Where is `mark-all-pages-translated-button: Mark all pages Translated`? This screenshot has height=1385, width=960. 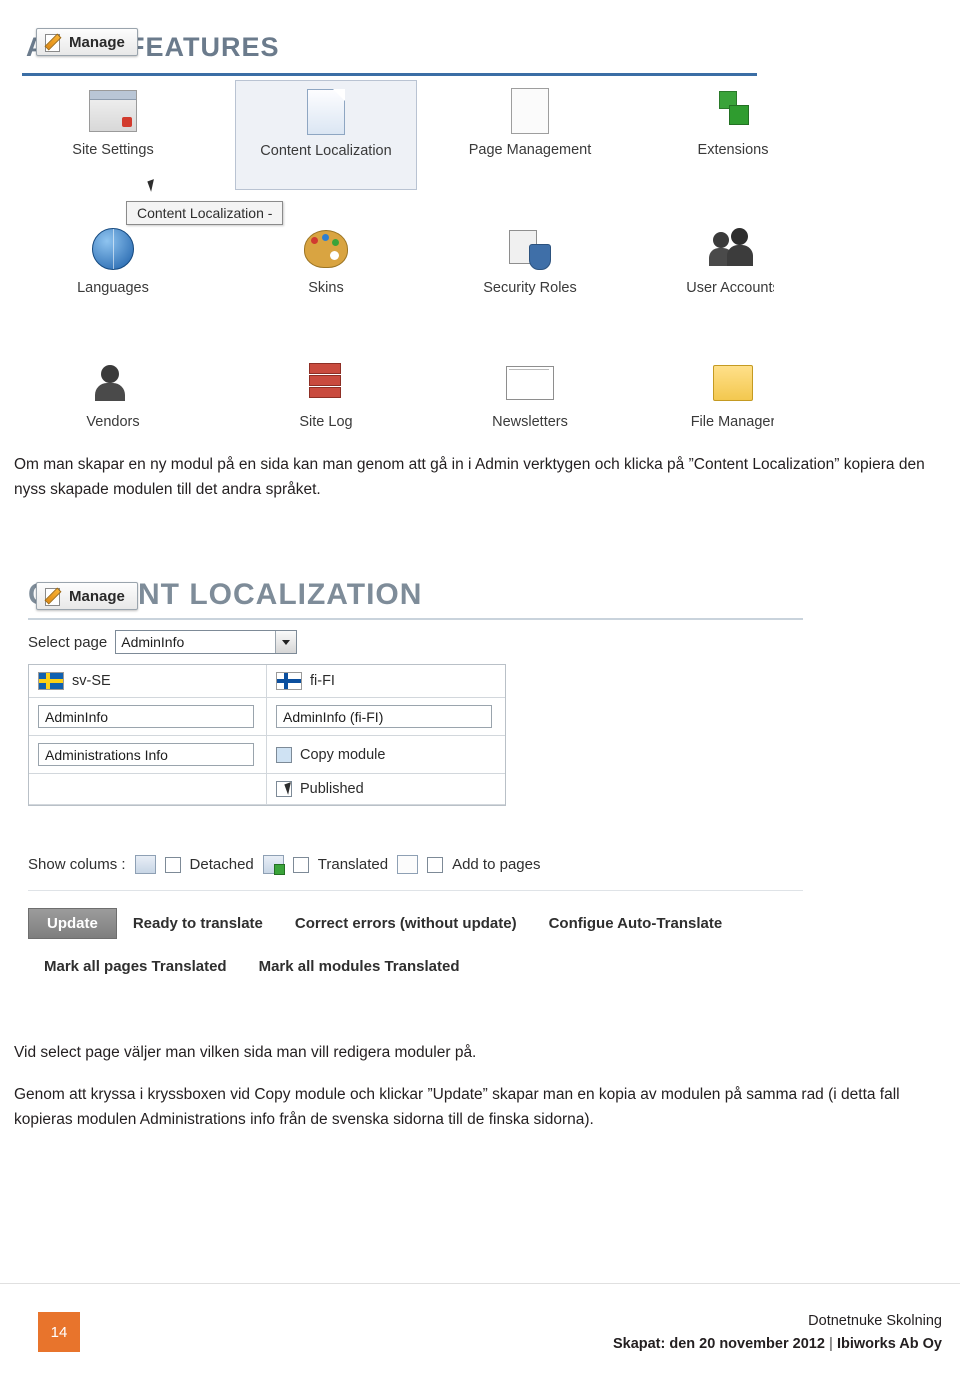
mark-all-pages-translated-button: Mark all pages Translated is located at coordinates (135, 966).